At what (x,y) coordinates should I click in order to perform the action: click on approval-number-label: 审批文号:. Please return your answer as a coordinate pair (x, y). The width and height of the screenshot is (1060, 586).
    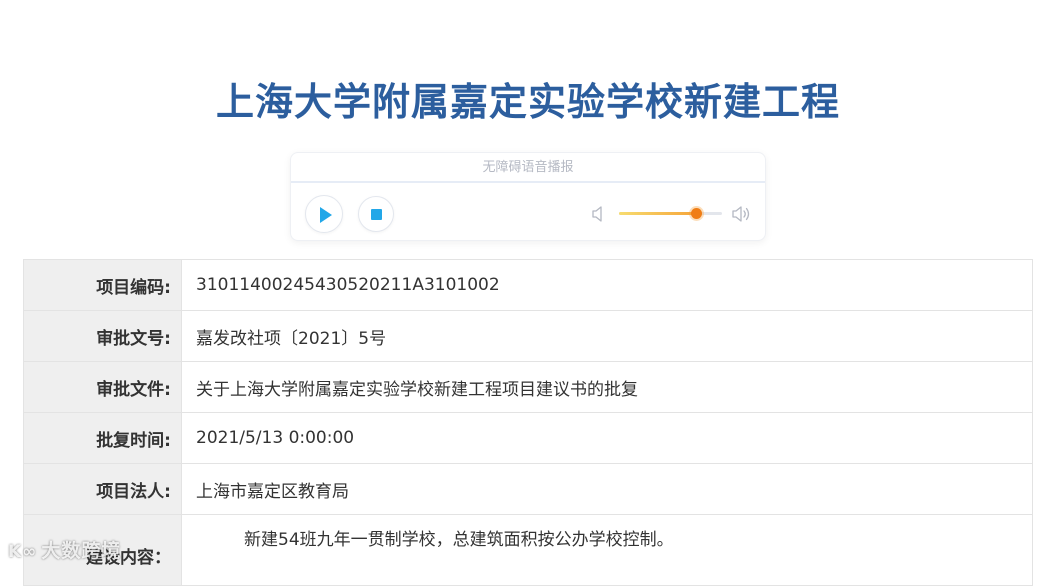
    Looking at the image, I should click on (102, 336).